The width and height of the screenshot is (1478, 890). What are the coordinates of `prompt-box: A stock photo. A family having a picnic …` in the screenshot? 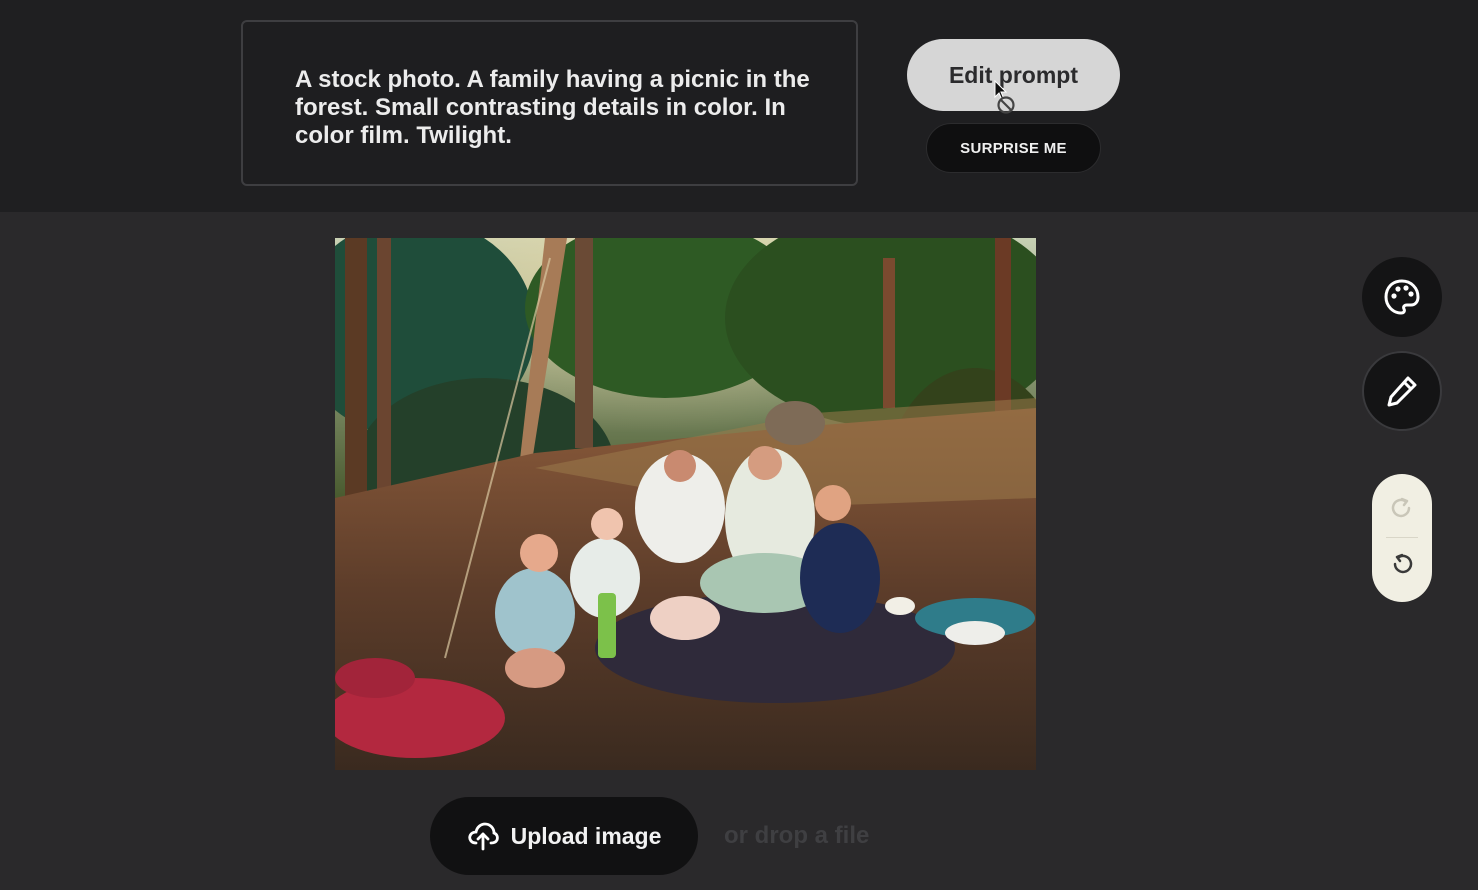 It's located at (549, 103).